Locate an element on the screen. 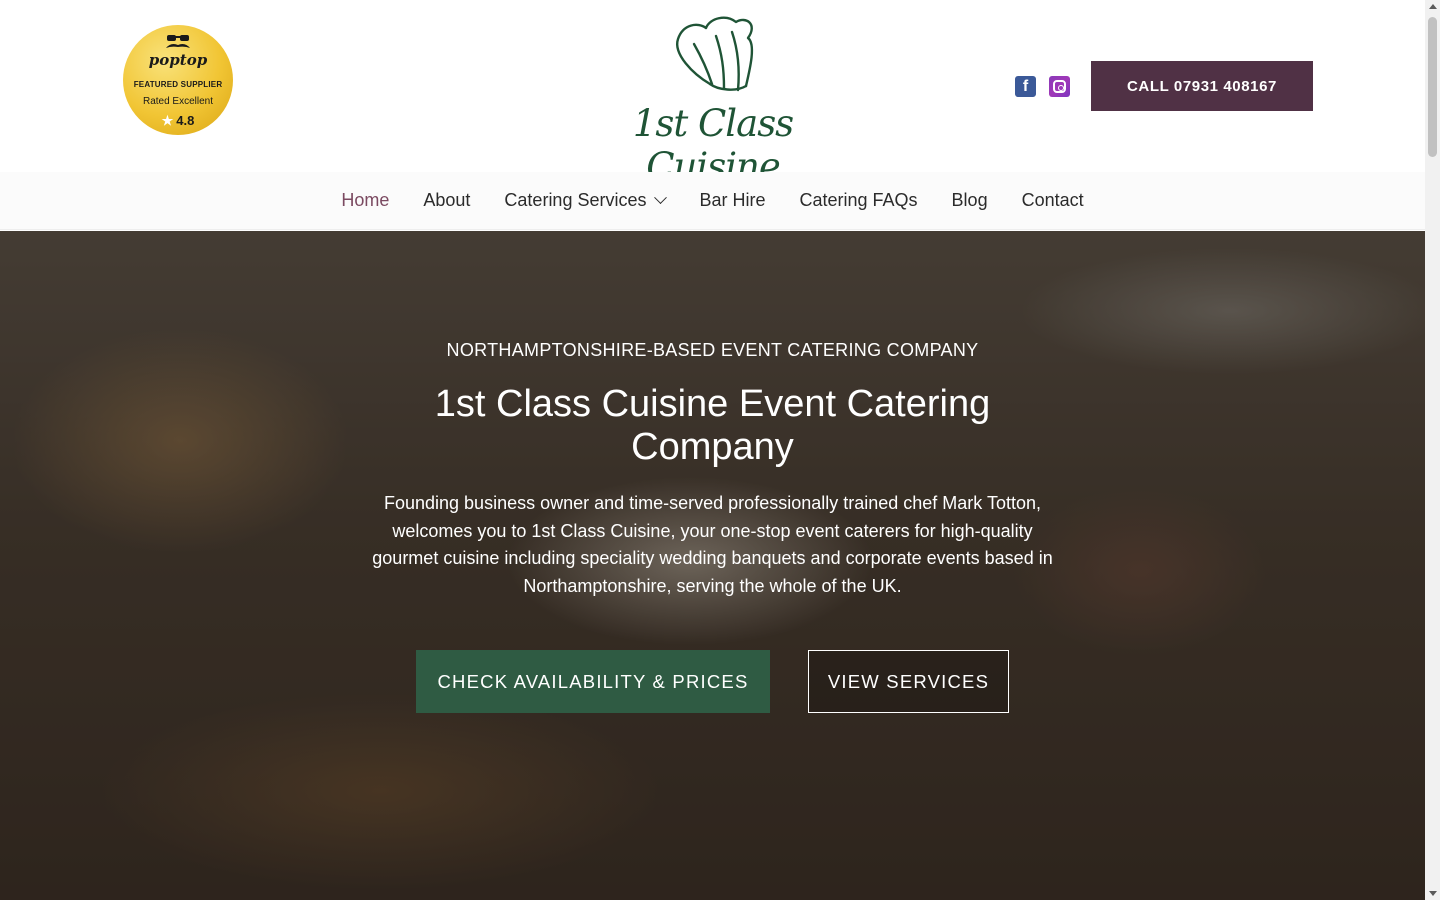 Image resolution: width=1440 pixels, height=900 pixels. badge-label: FEATURED SUPPLIER is located at coordinates (178, 84).